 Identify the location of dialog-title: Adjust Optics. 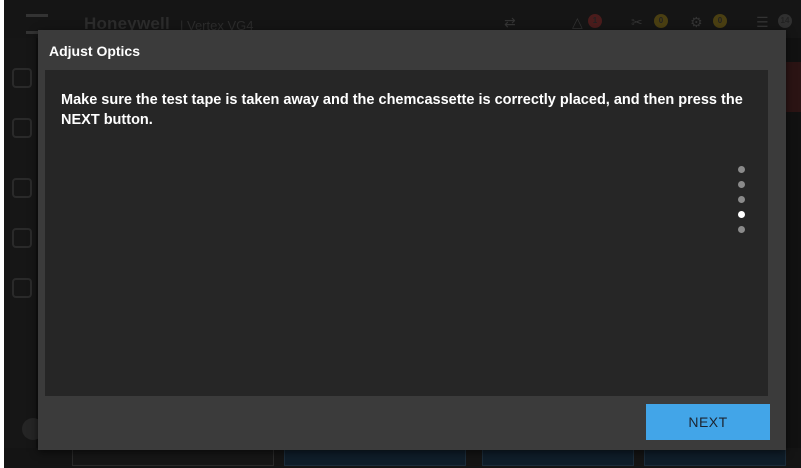
(95, 51).